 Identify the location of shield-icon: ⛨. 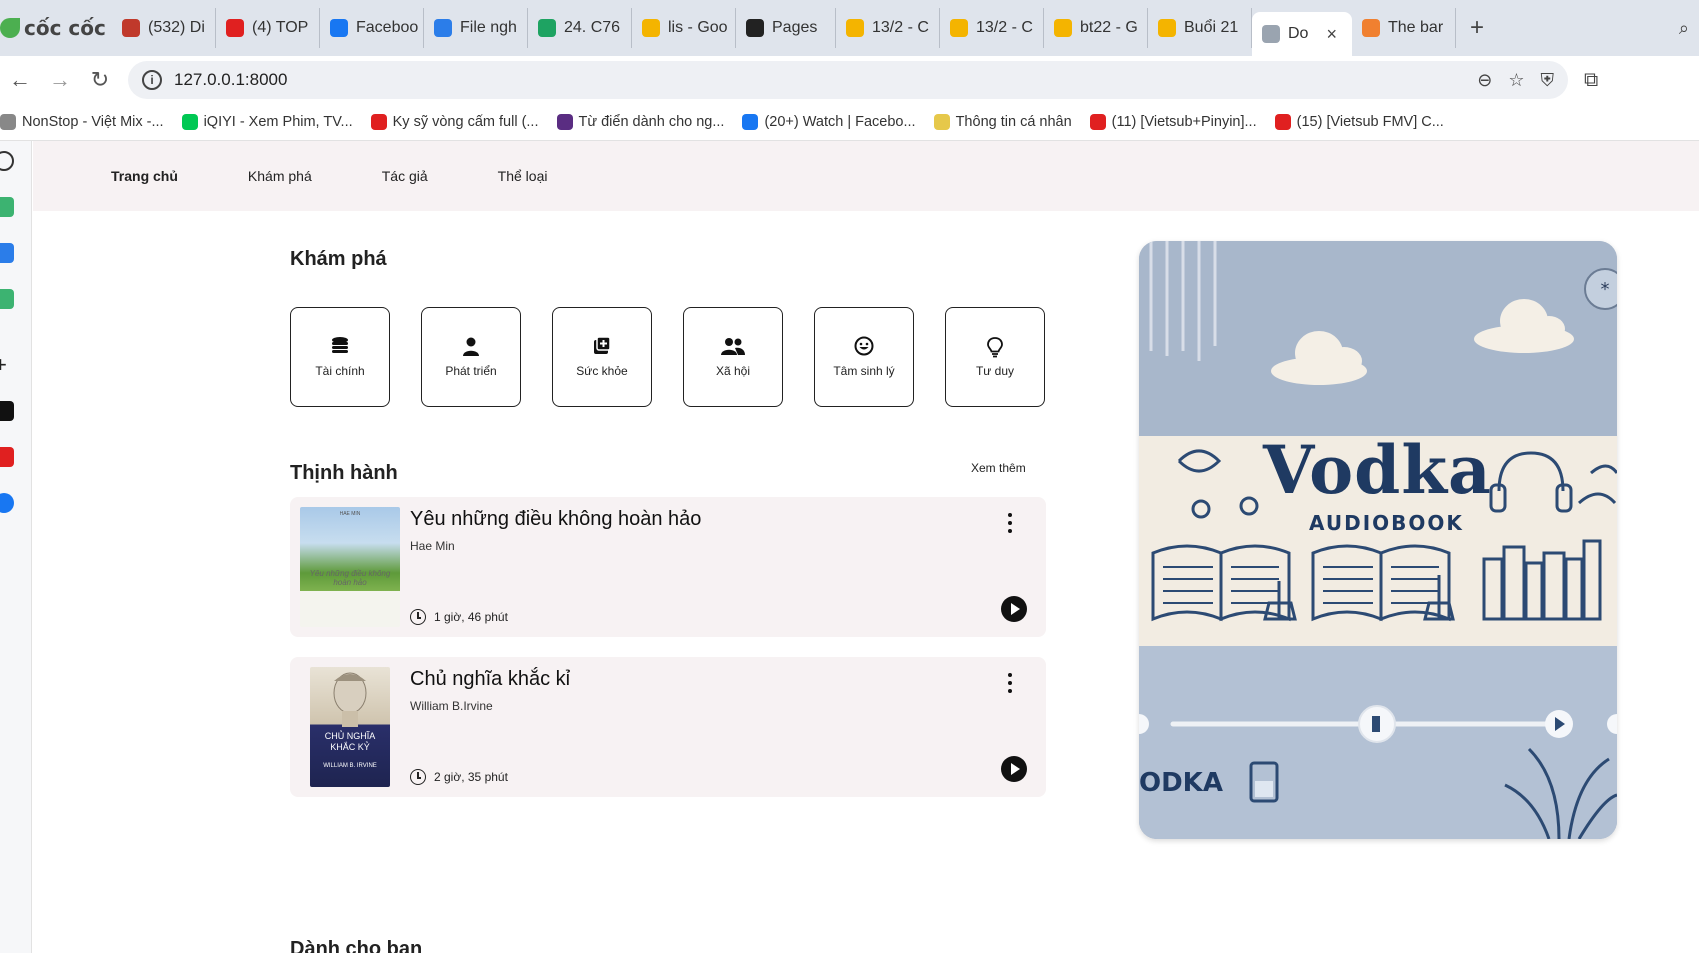
(1548, 80).